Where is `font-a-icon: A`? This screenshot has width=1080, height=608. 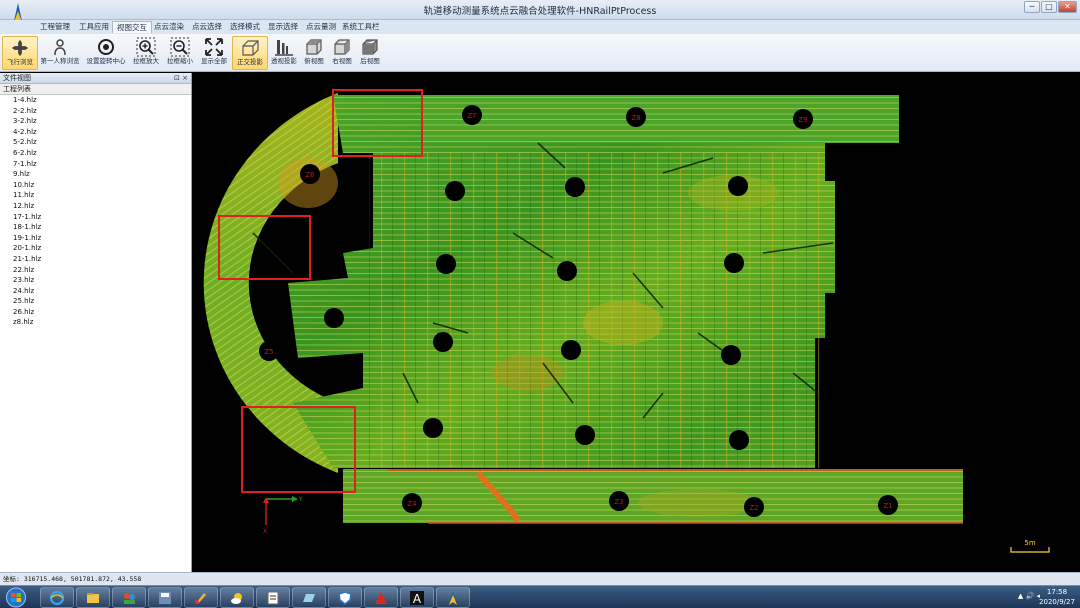
font-a-icon: A is located at coordinates (417, 598).